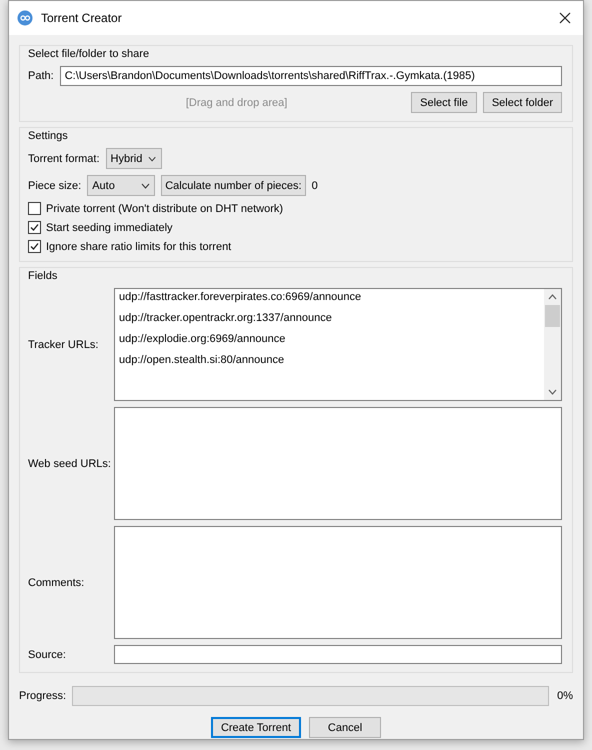  I want to click on tracker-url: udp://explodie.org:6969/announce, so click(202, 339).